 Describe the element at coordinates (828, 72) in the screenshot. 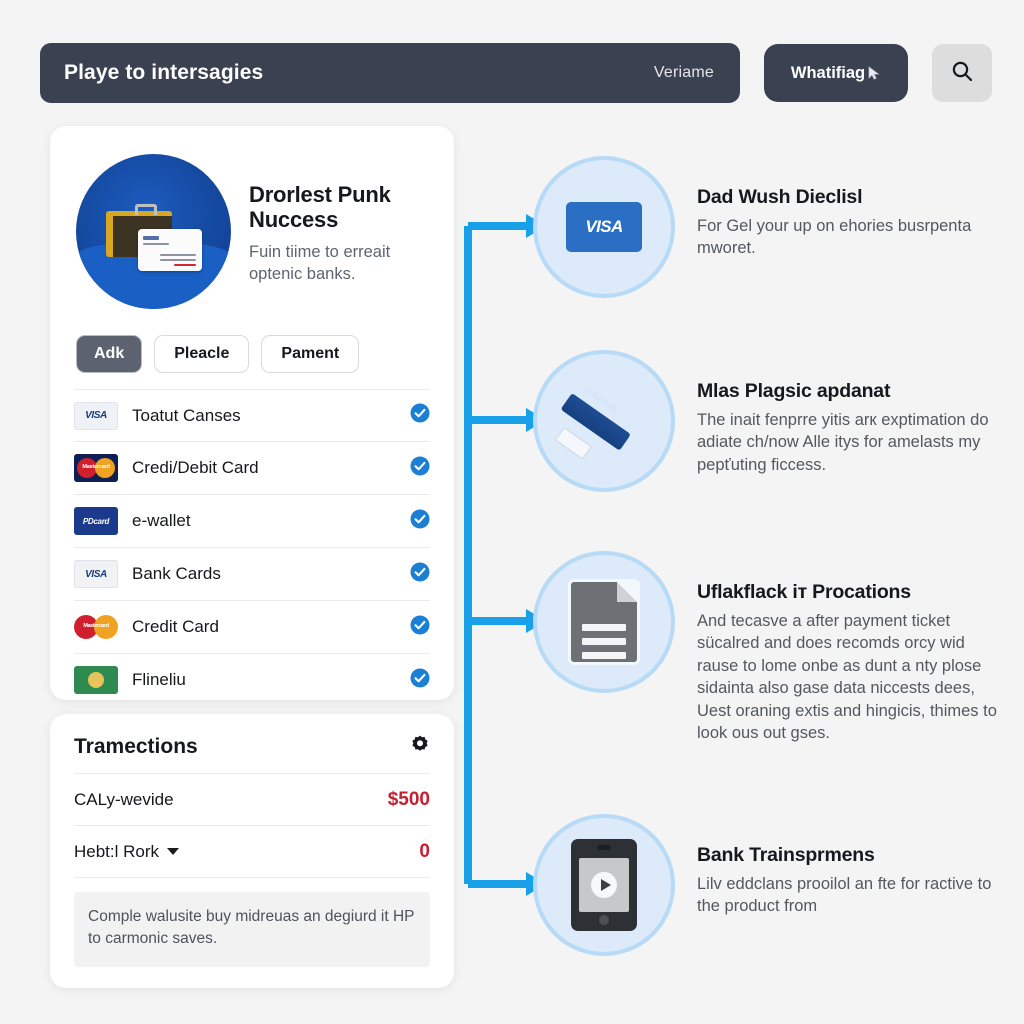

I see `header-action-label: Whatifiag` at that location.